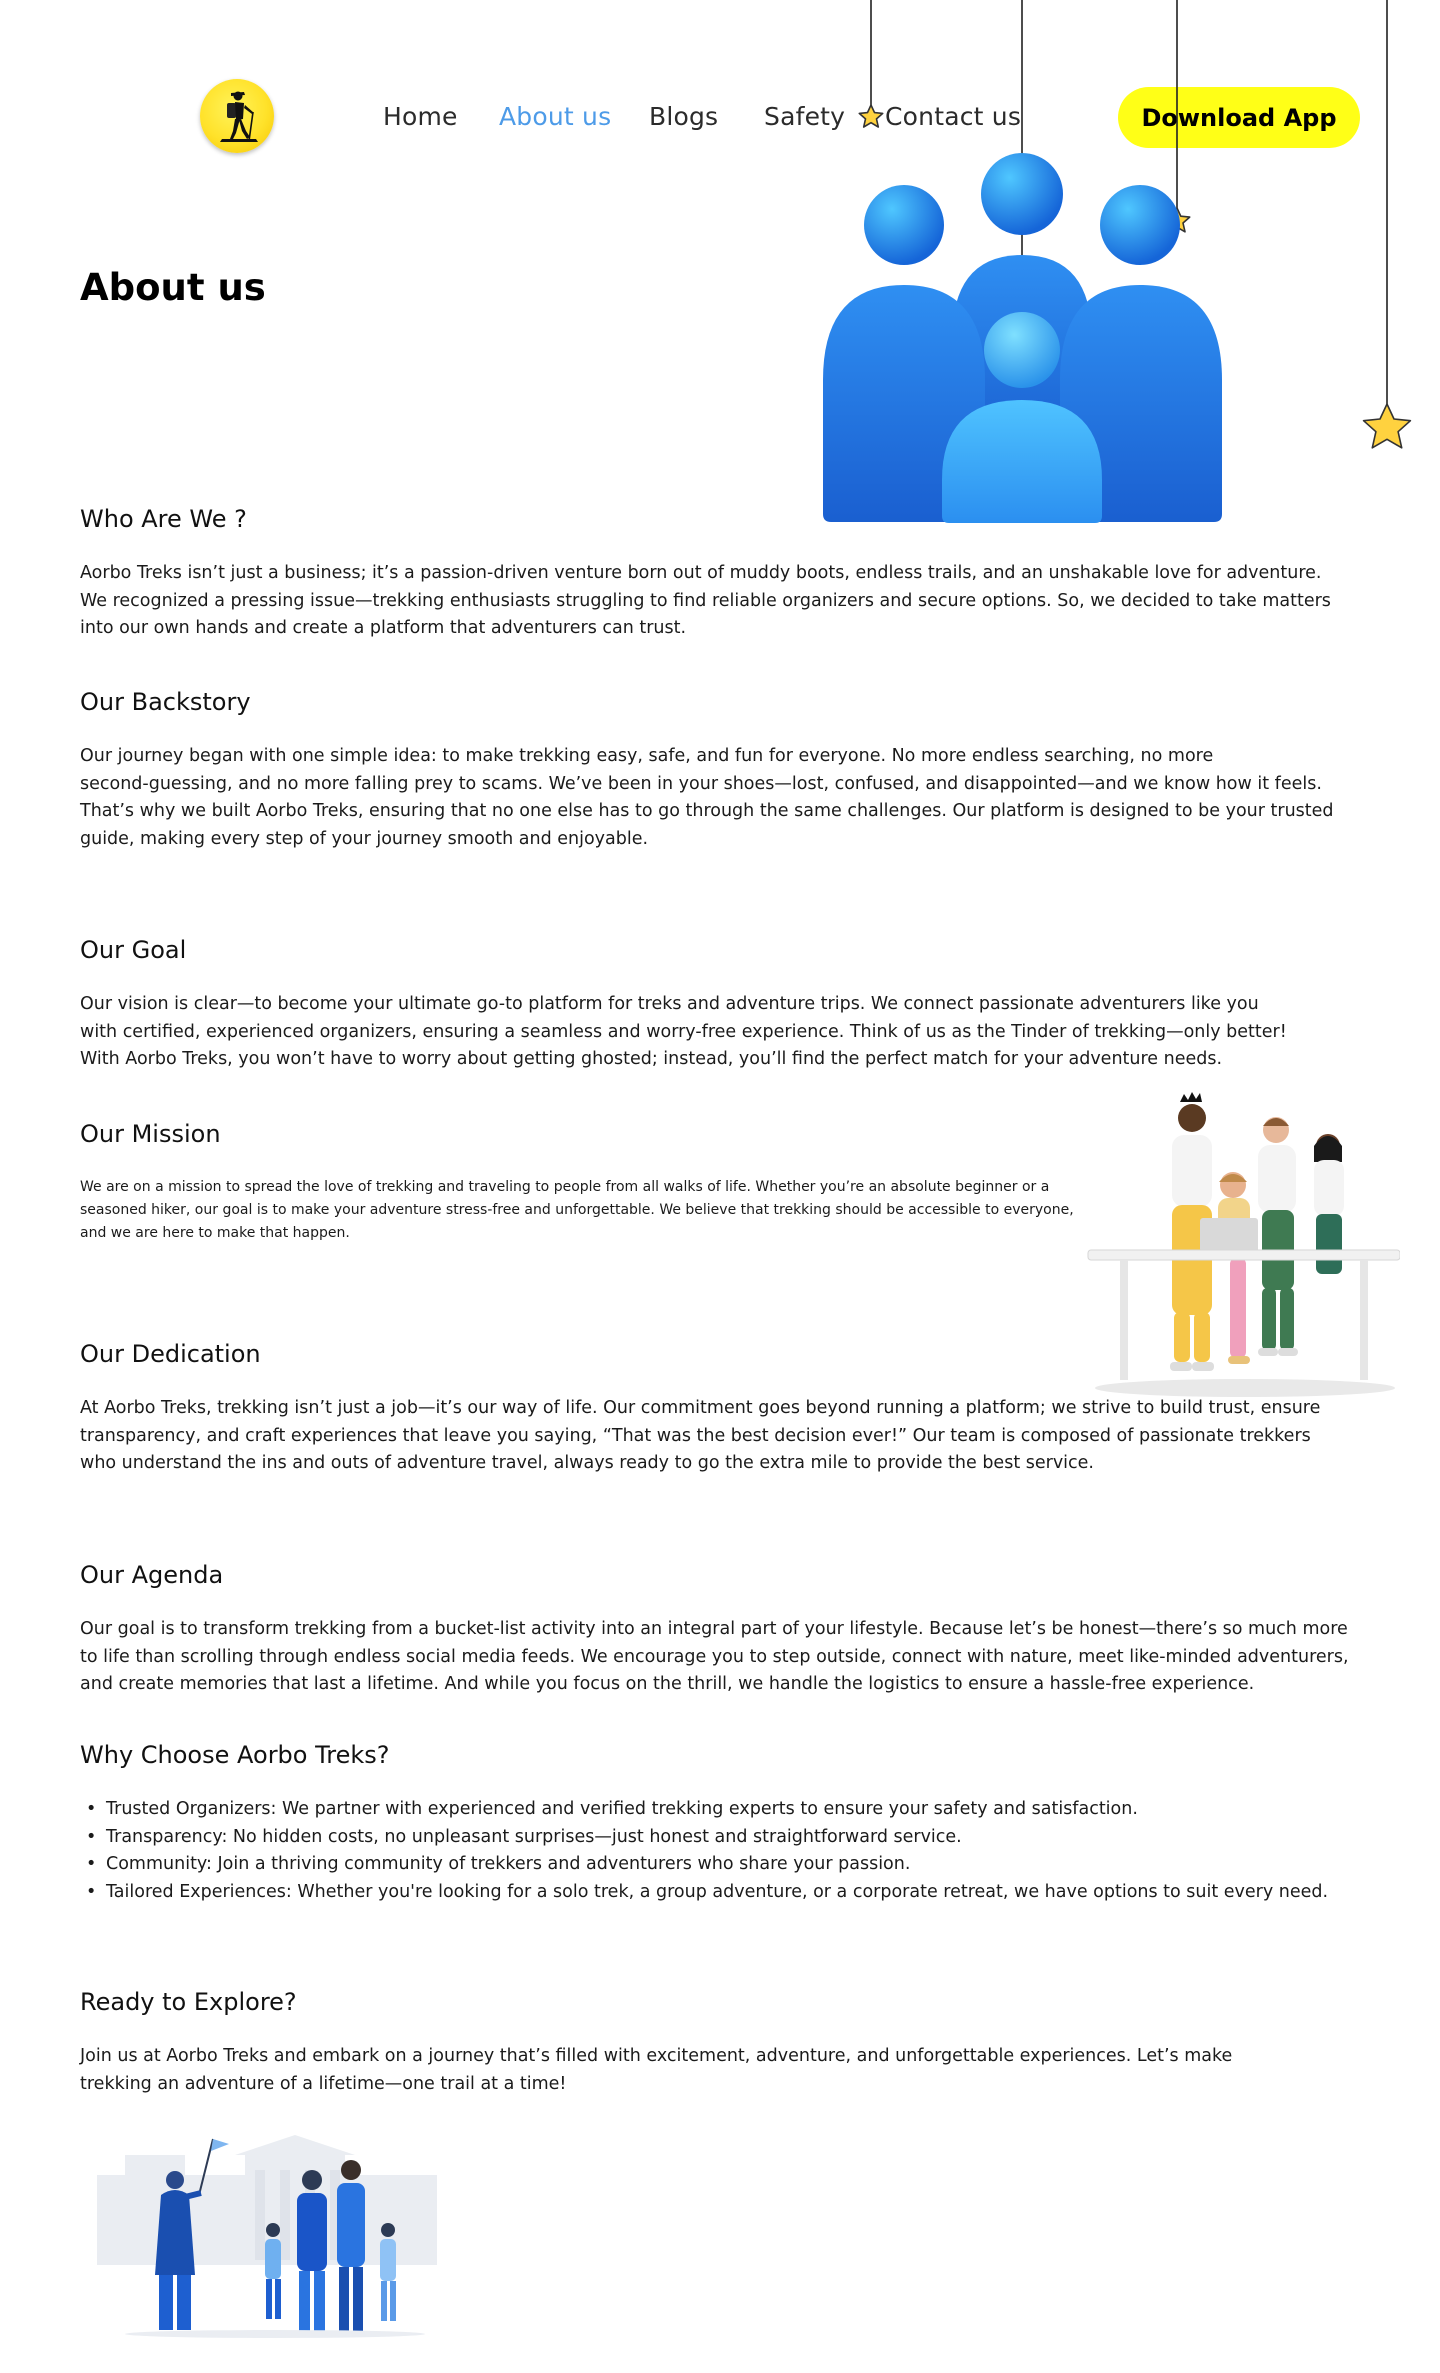 Image resolution: width=1440 pixels, height=2373 pixels. What do you see at coordinates (1243, 1244) in the screenshot?
I see `team-at-desk-illustration` at bounding box center [1243, 1244].